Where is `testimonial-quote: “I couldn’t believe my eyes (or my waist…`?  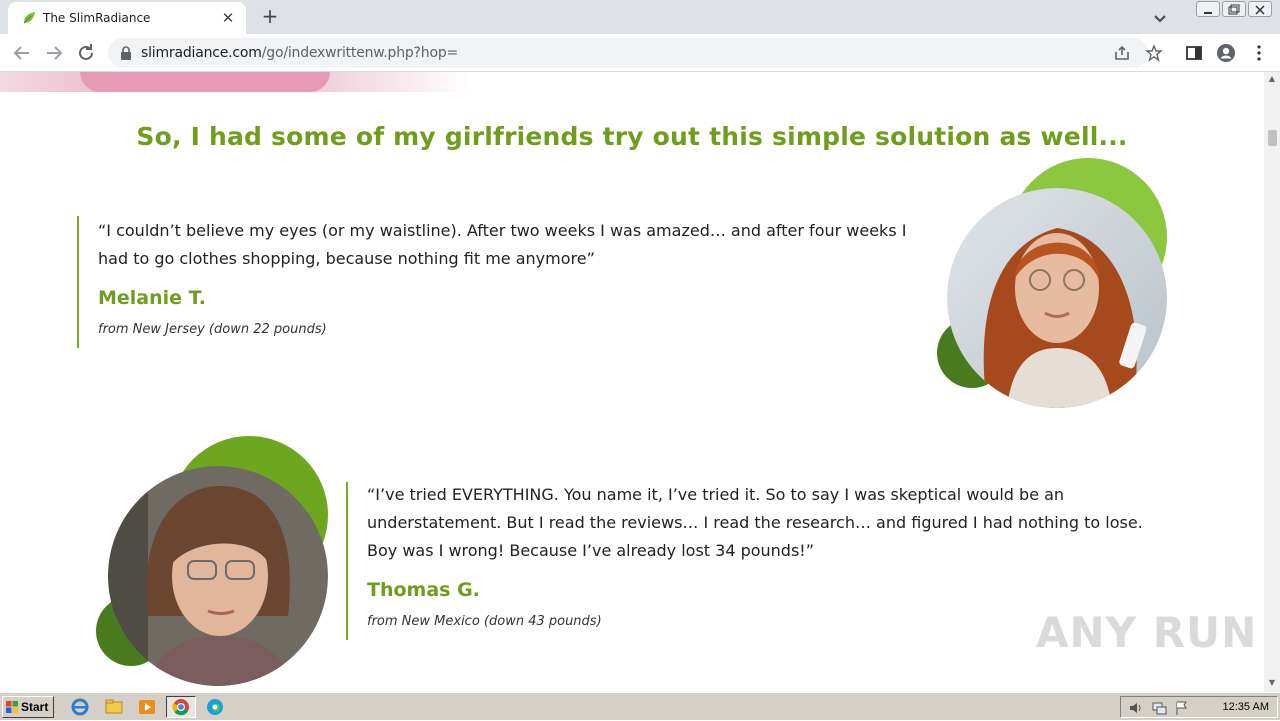 testimonial-quote: “I couldn’t believe my eyes (or my waist… is located at coordinates (502, 244).